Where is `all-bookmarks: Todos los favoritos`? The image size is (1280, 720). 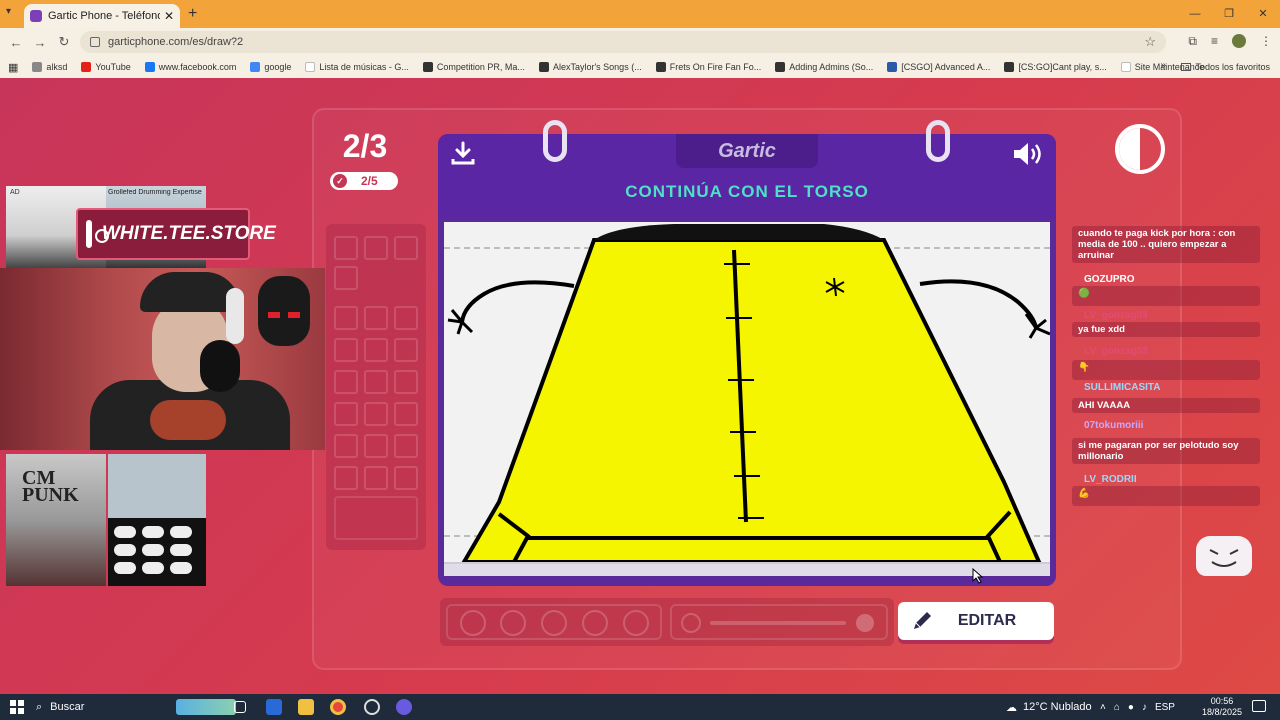 all-bookmarks: Todos los favoritos is located at coordinates (1225, 67).